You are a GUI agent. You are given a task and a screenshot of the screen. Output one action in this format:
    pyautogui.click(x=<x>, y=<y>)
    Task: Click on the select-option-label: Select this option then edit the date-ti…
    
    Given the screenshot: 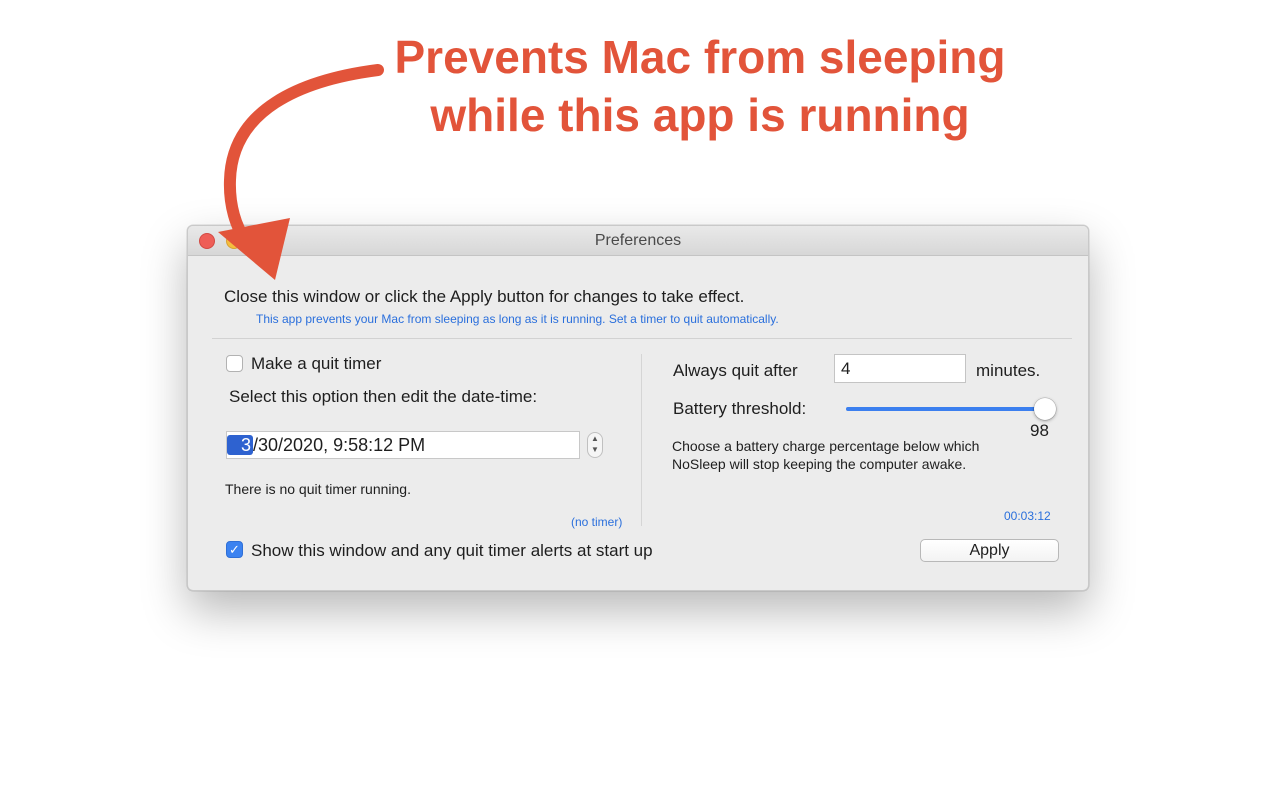 What is the action you would take?
    pyautogui.click(x=383, y=396)
    